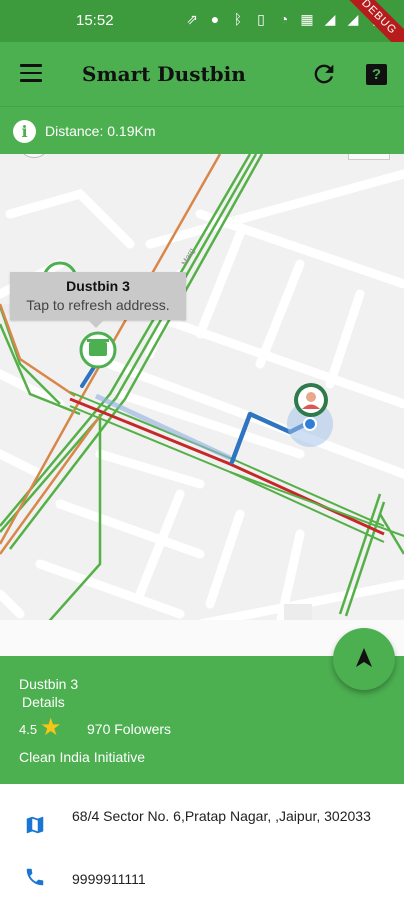 The width and height of the screenshot is (404, 900). Describe the element at coordinates (324, 74) in the screenshot. I see `refresh-icon` at that location.